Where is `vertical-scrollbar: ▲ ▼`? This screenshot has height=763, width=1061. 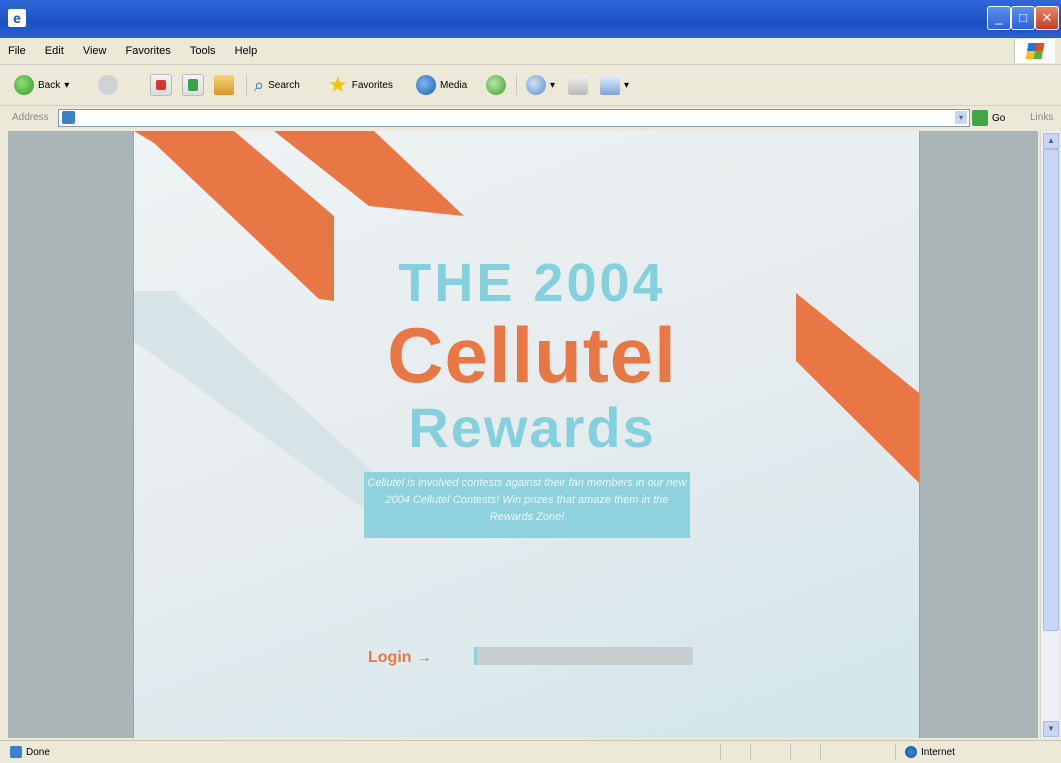 vertical-scrollbar: ▲ ▼ is located at coordinates (1049, 434).